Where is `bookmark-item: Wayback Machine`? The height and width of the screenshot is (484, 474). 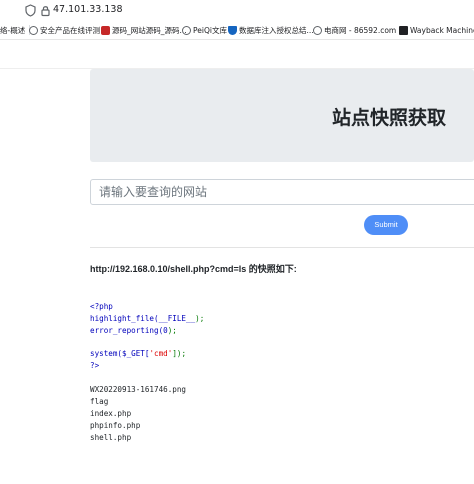 bookmark-item: Wayback Machine is located at coordinates (436, 30).